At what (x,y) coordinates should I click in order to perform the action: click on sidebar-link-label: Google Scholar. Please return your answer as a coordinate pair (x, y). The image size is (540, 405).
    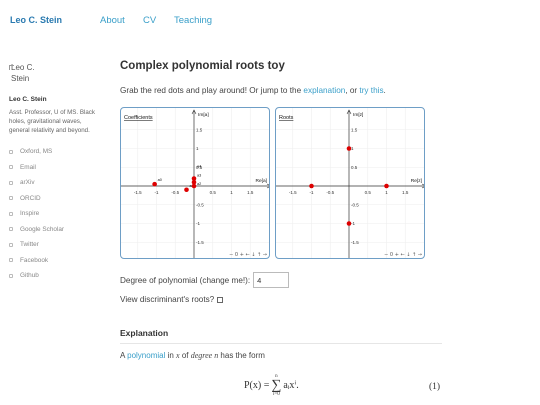
    Looking at the image, I should click on (42, 229).